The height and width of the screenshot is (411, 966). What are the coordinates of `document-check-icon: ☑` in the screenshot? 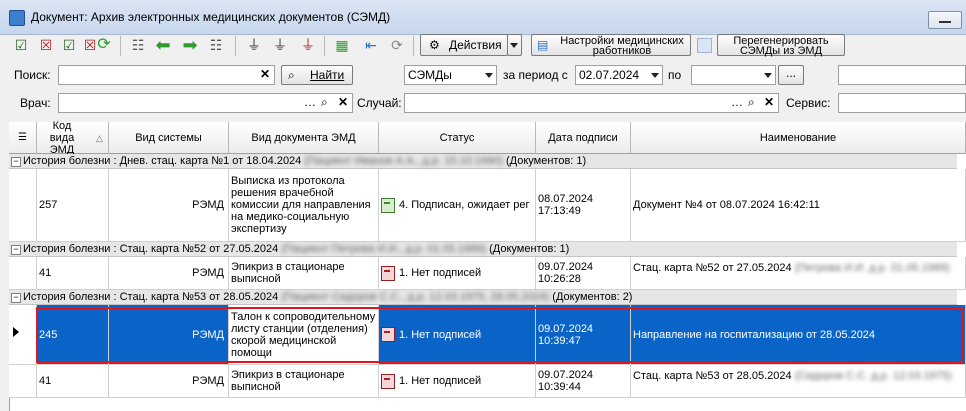 It's located at (21, 45).